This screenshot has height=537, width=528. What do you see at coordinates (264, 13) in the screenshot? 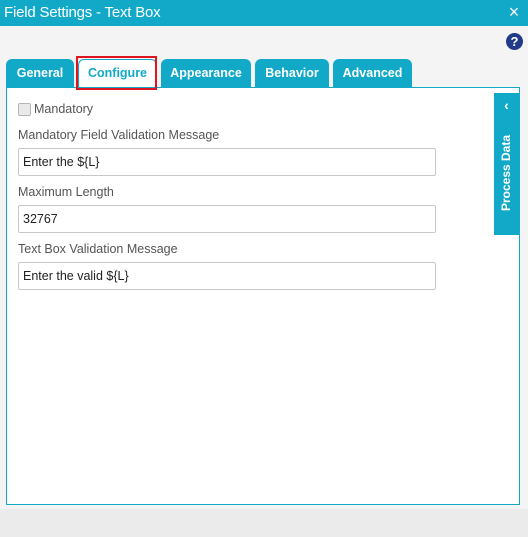
I see `title-bar: Field Settings - Text Box ×` at bounding box center [264, 13].